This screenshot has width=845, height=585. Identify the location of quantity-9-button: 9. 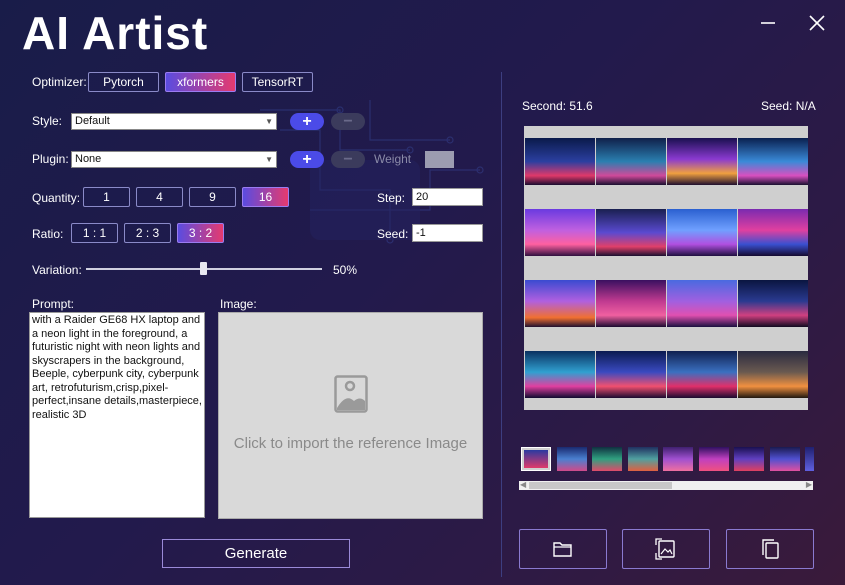
(212, 197).